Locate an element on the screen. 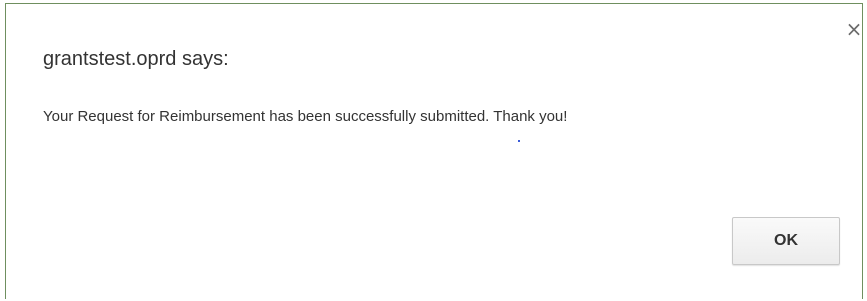 Image resolution: width=867 pixels, height=301 pixels. close-icon: × is located at coordinates (854, 29).